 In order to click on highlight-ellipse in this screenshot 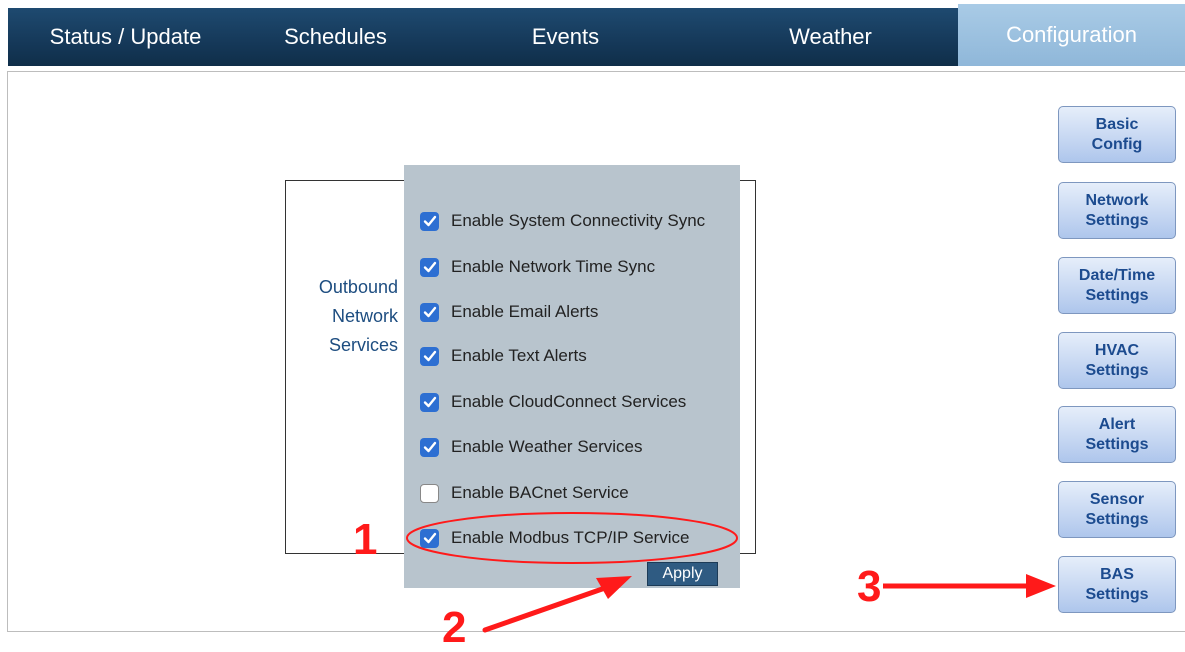, I will do `click(572, 538)`.